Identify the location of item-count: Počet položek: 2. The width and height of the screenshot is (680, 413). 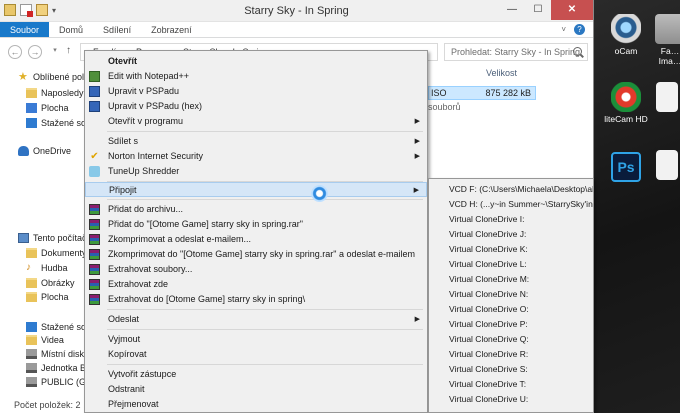
(47, 405).